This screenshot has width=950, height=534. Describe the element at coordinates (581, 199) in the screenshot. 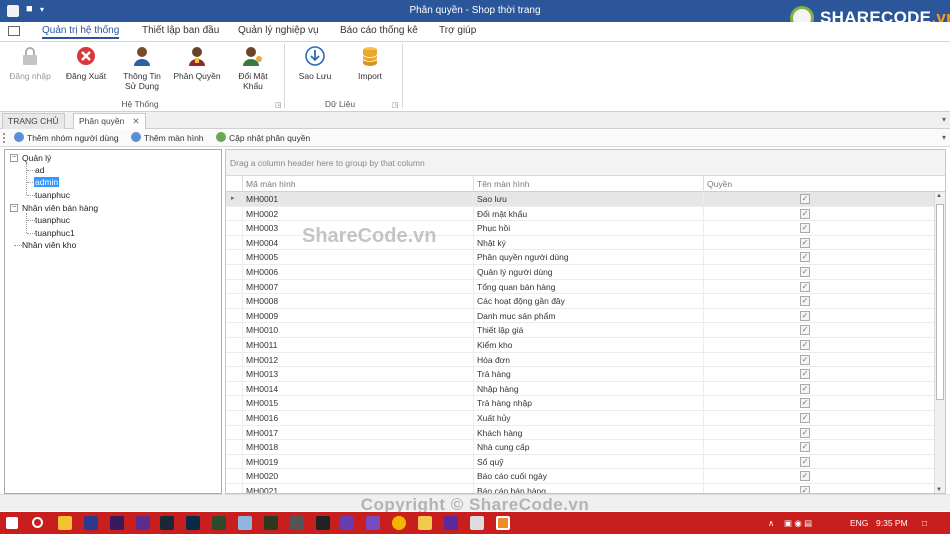

I see `table-row: ▸ MH0001 Sao lưu ✓` at that location.